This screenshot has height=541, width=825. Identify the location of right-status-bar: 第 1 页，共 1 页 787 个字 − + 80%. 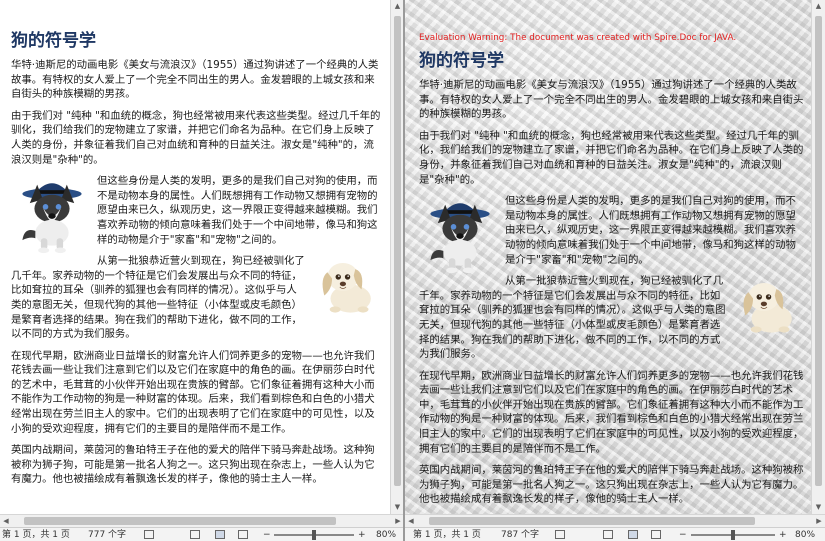
(615, 534).